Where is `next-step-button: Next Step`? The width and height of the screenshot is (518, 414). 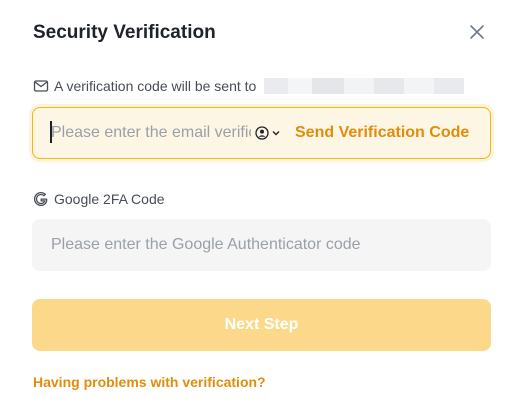 next-step-button: Next Step is located at coordinates (261, 325).